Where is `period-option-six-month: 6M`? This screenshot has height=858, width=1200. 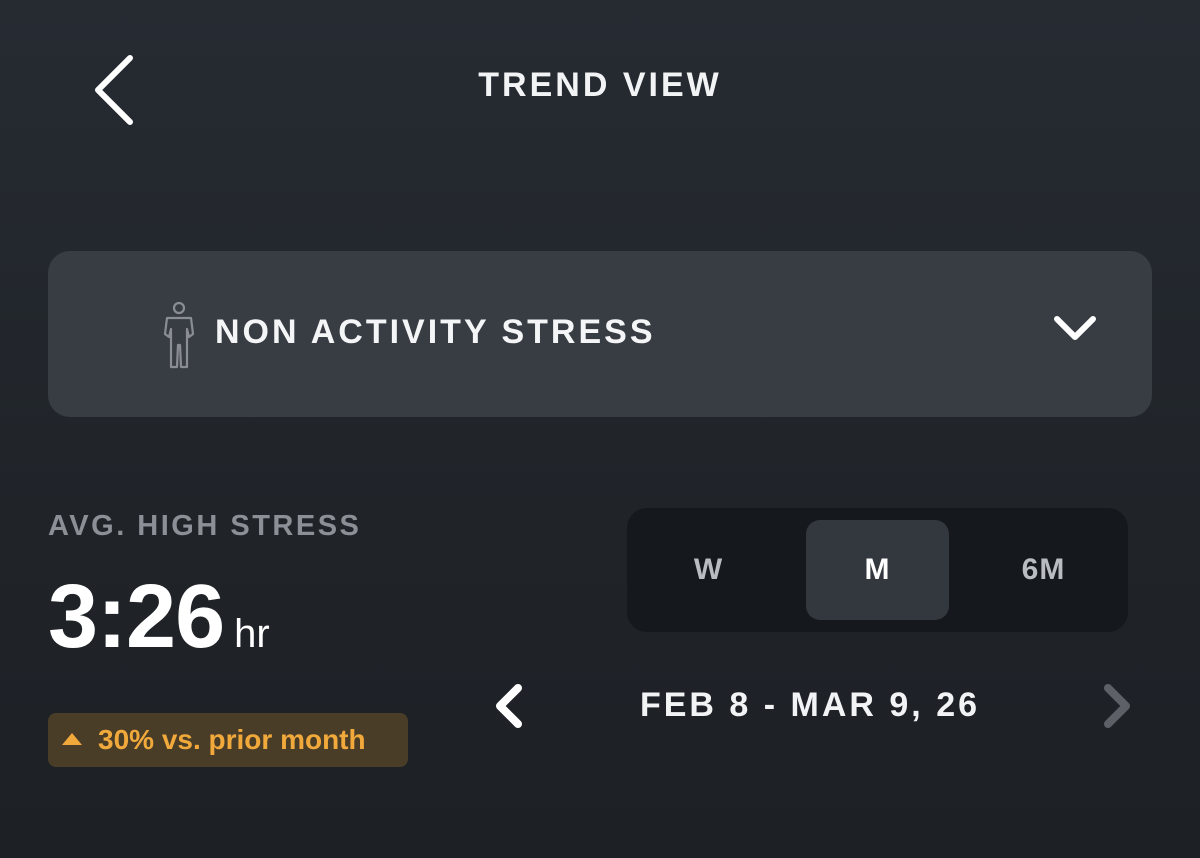
period-option-six-month: 6M is located at coordinates (1043, 570).